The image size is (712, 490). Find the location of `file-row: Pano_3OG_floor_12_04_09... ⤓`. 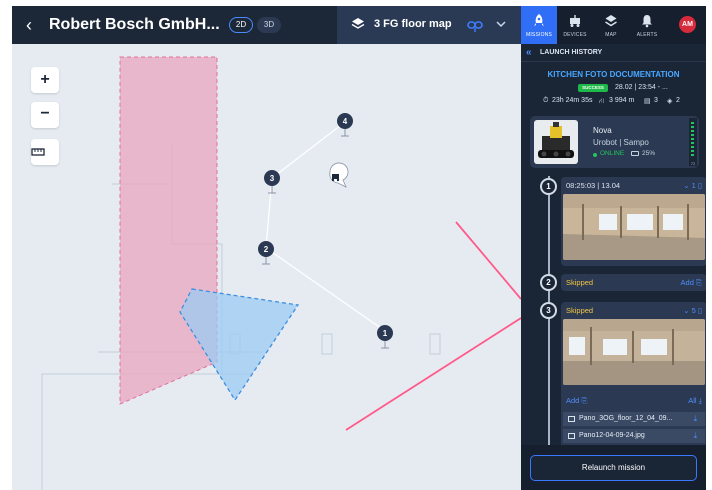

file-row: Pano_3OG_floor_12_04_09... ⤓ is located at coordinates (634, 419).